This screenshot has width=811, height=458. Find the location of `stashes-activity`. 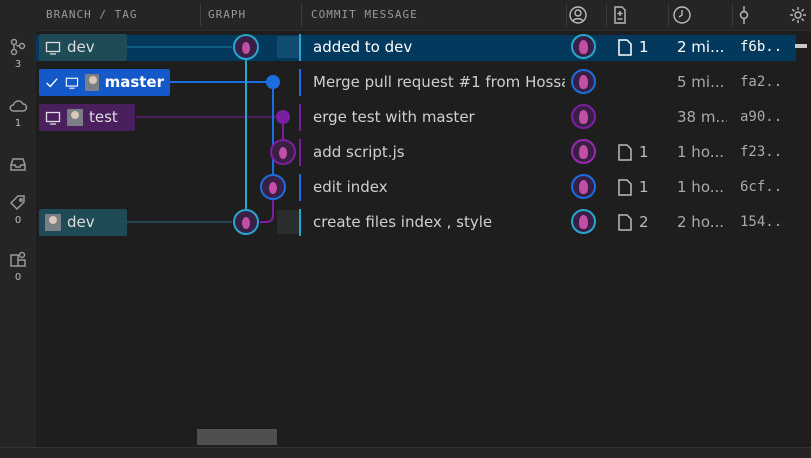

stashes-activity is located at coordinates (18, 164).